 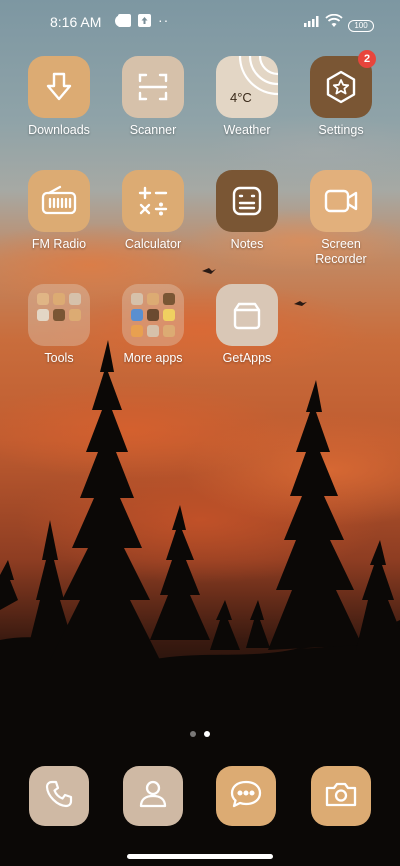 What do you see at coordinates (367, 59) in the screenshot?
I see `notification-badge: 2` at bounding box center [367, 59].